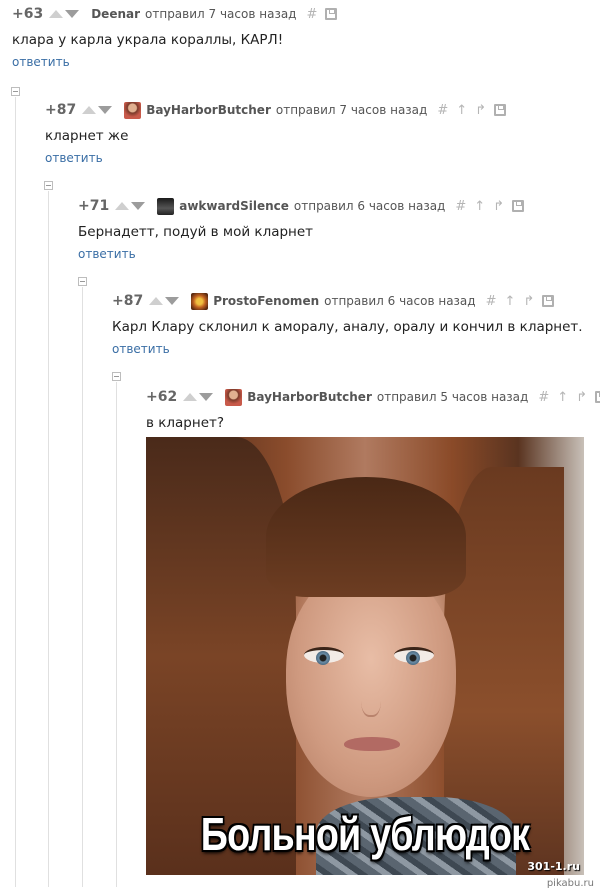 The width and height of the screenshot is (600, 893). What do you see at coordinates (266, 301) in the screenshot?
I see `comment-username: ProstoFenomen` at bounding box center [266, 301].